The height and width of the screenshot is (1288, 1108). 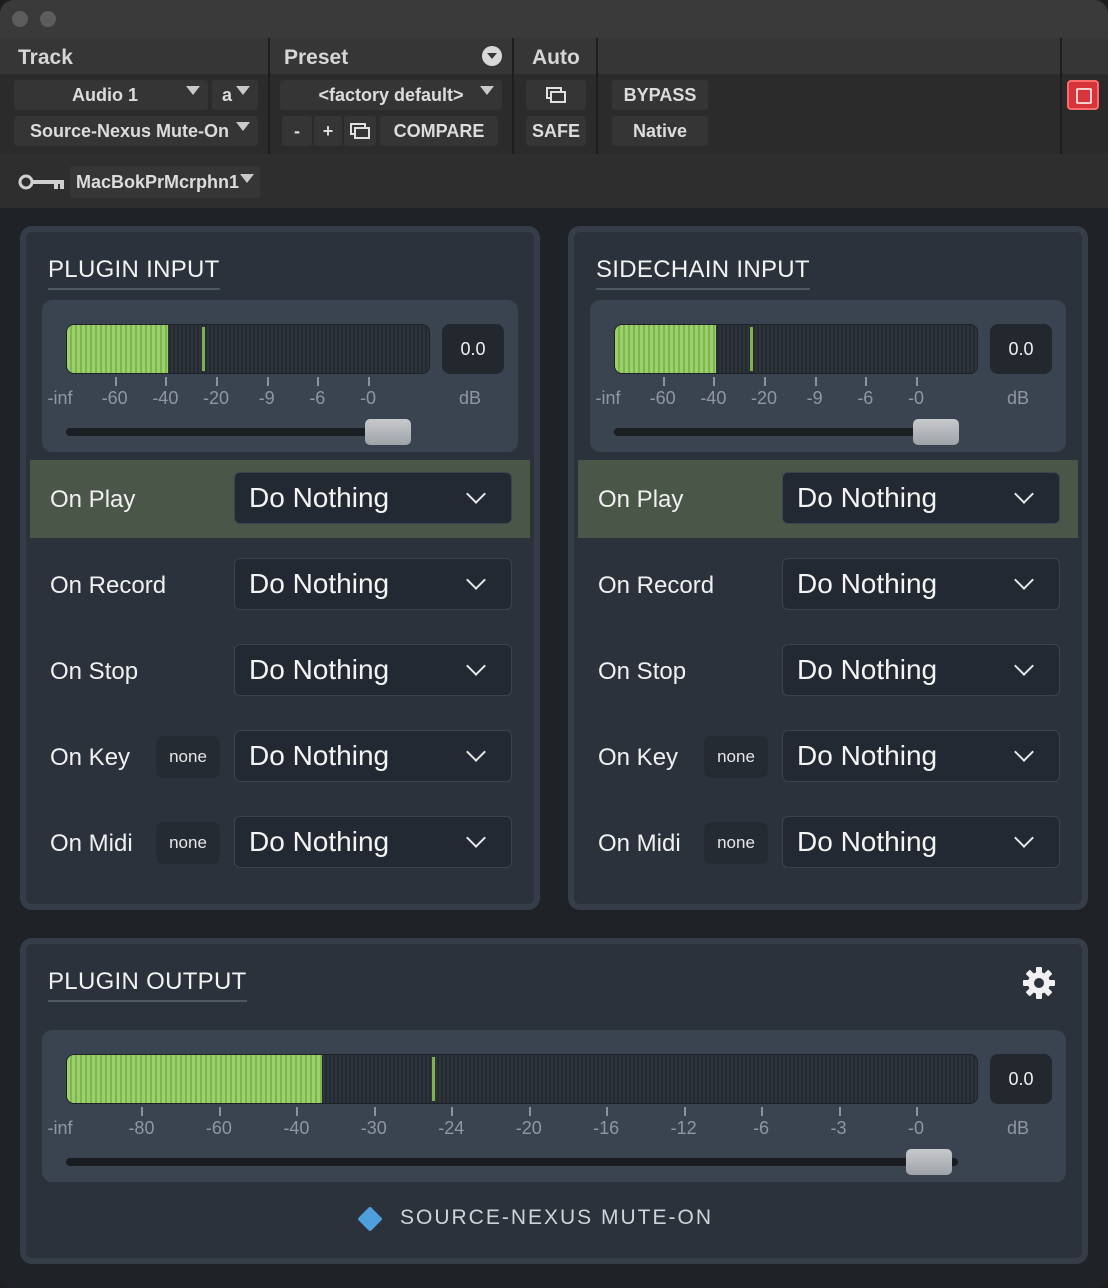 I want to click on plugin-output-gain-slider-thumb, so click(x=929, y=1162).